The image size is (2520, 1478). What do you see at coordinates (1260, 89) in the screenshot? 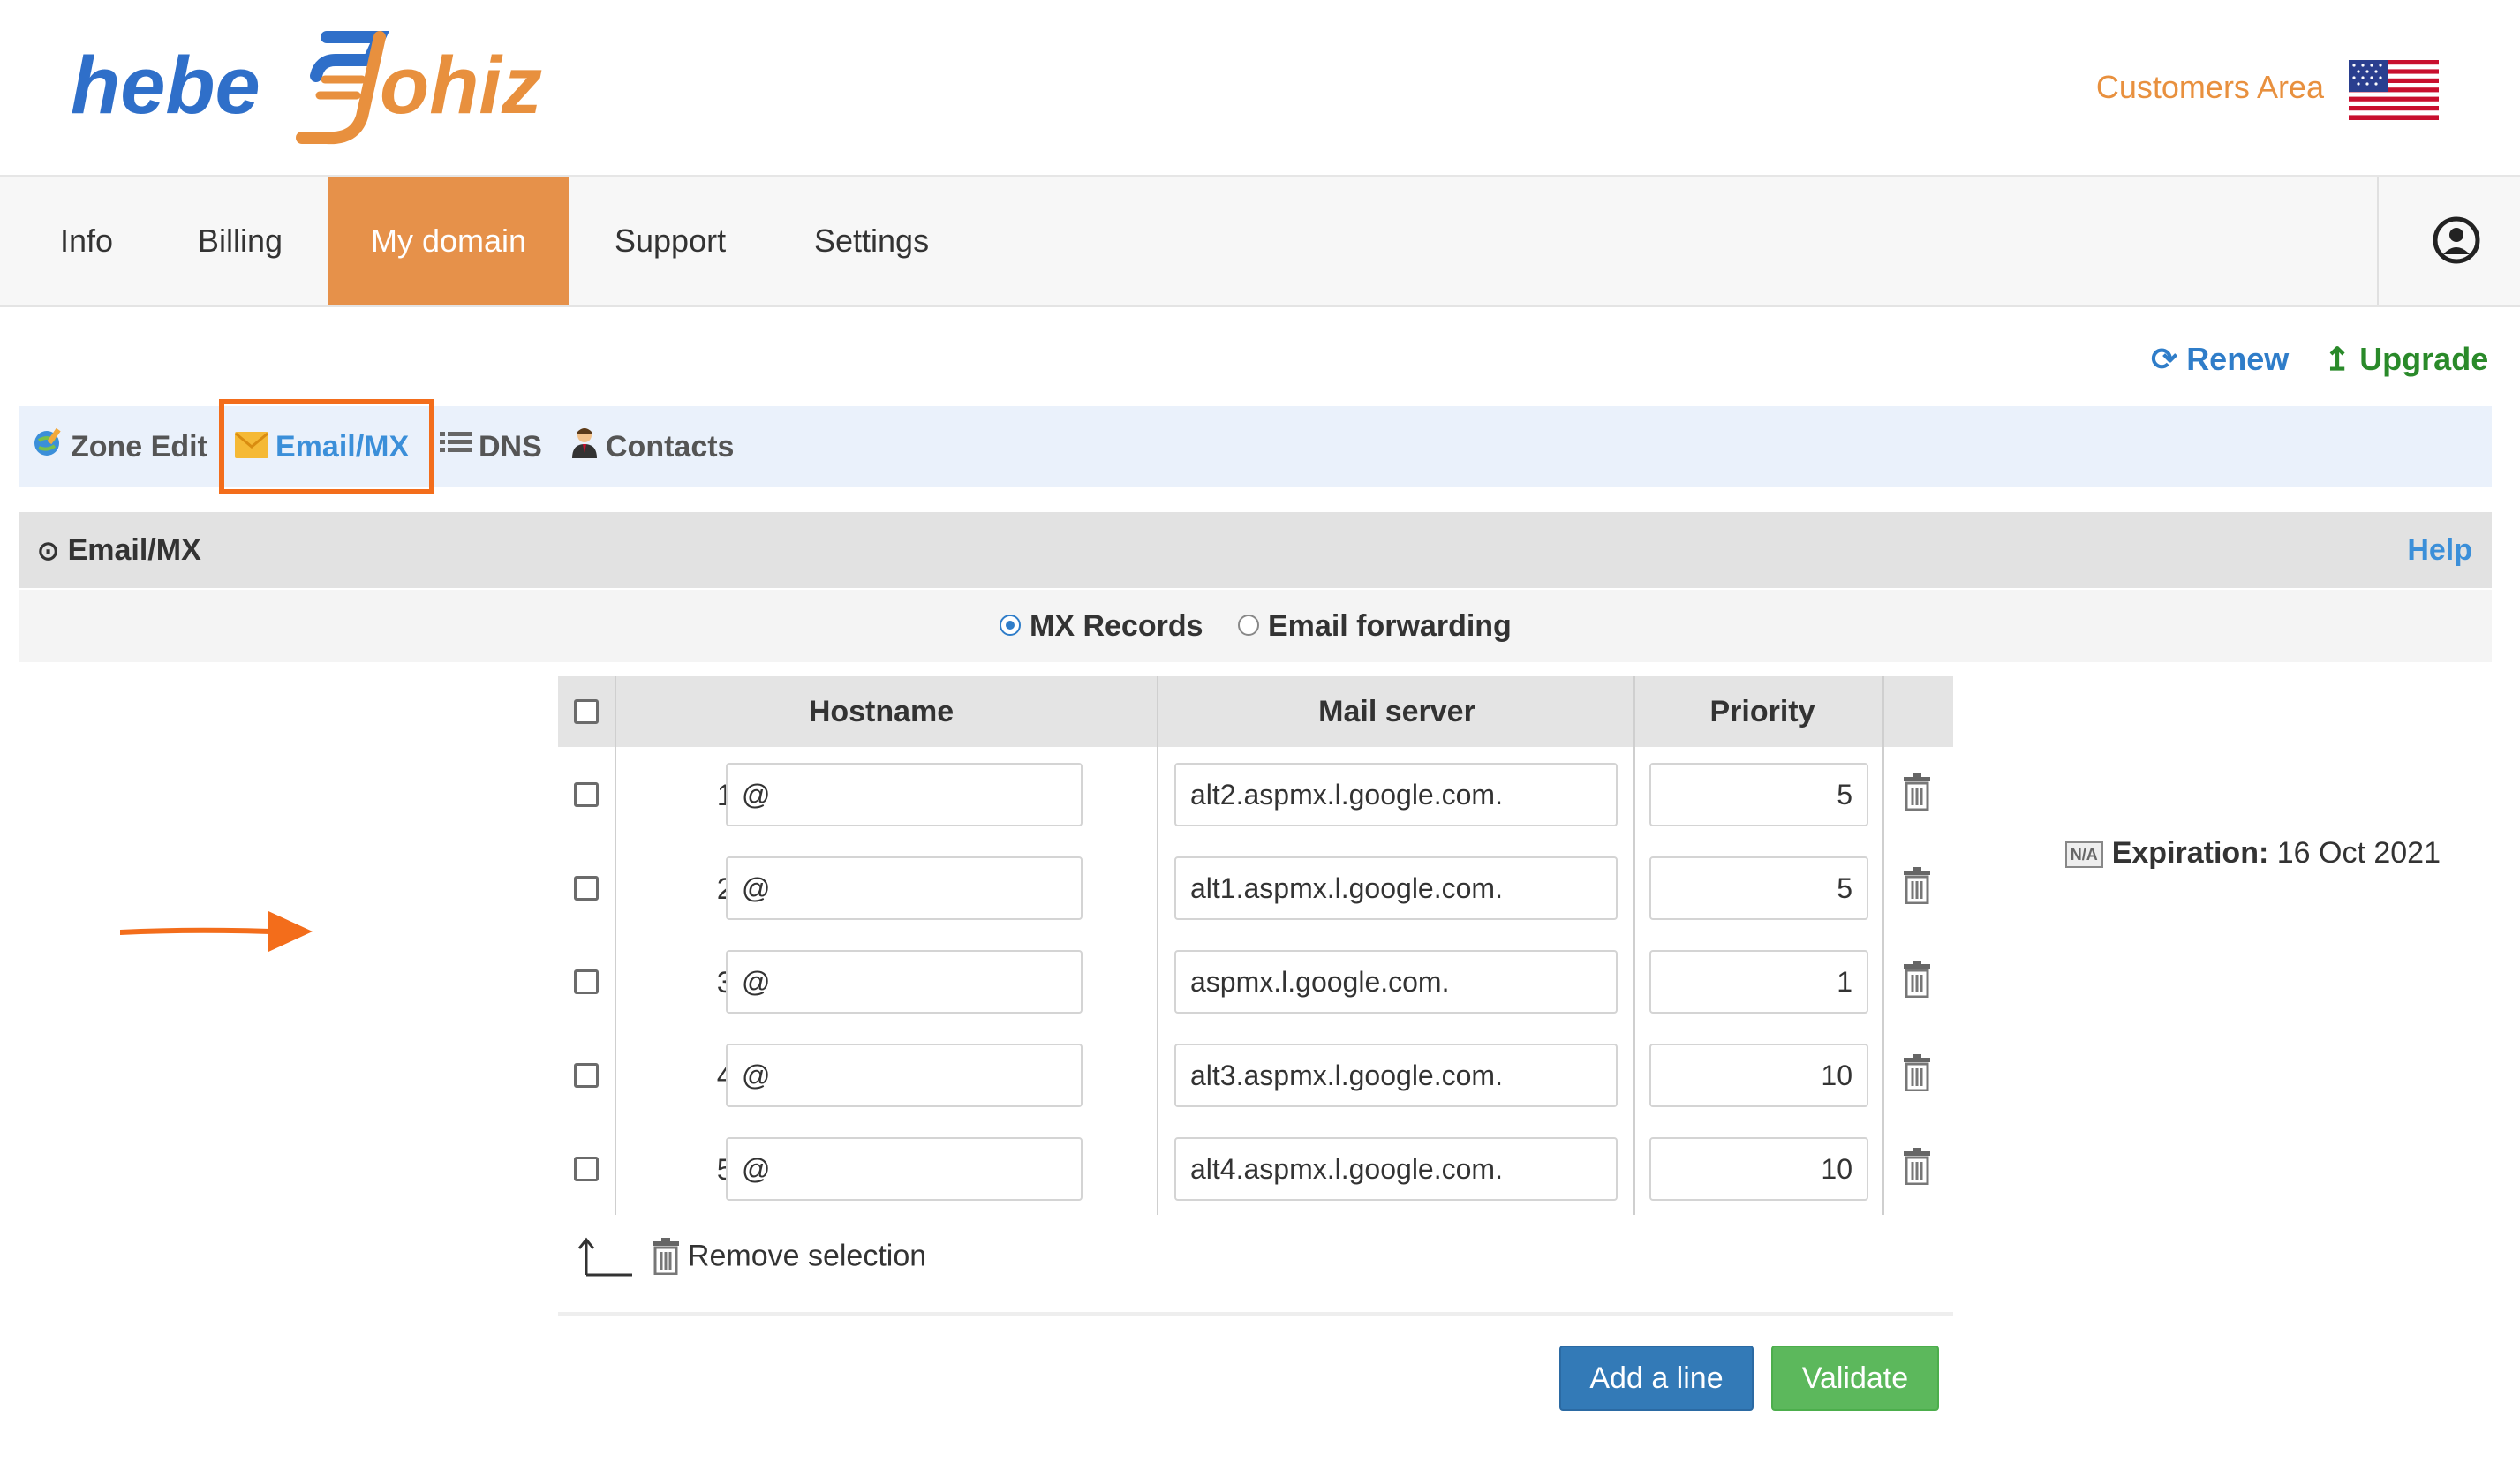
I see `header: hebe ohiz Customers Area` at bounding box center [1260, 89].